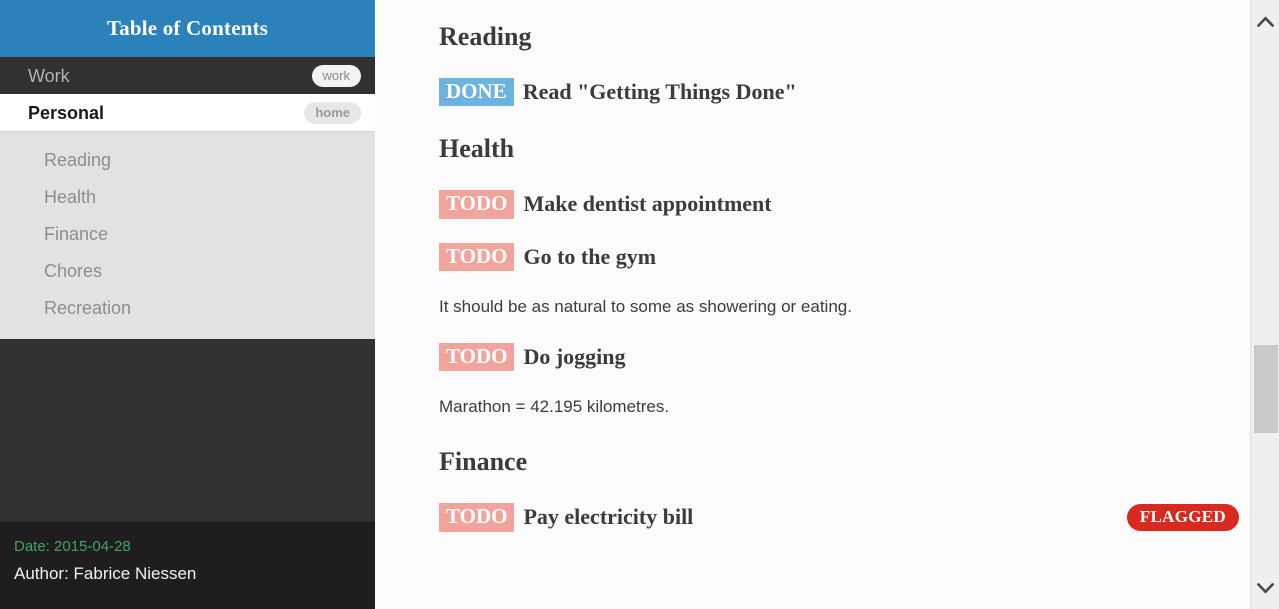 This screenshot has width=1279, height=609. Describe the element at coordinates (839, 357) in the screenshot. I see `task-item: TODO Do jogging` at that location.